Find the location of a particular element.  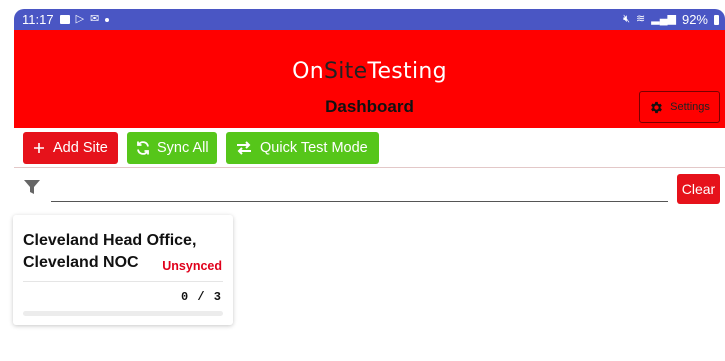

test-progress-bar is located at coordinates (123, 313).